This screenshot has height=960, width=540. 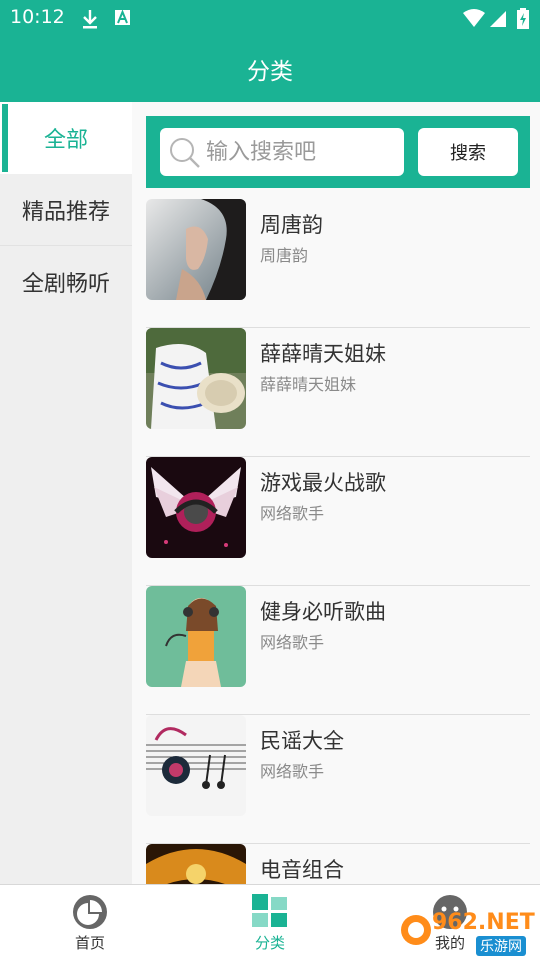 What do you see at coordinates (474, 18) in the screenshot?
I see `wifi-icon` at bounding box center [474, 18].